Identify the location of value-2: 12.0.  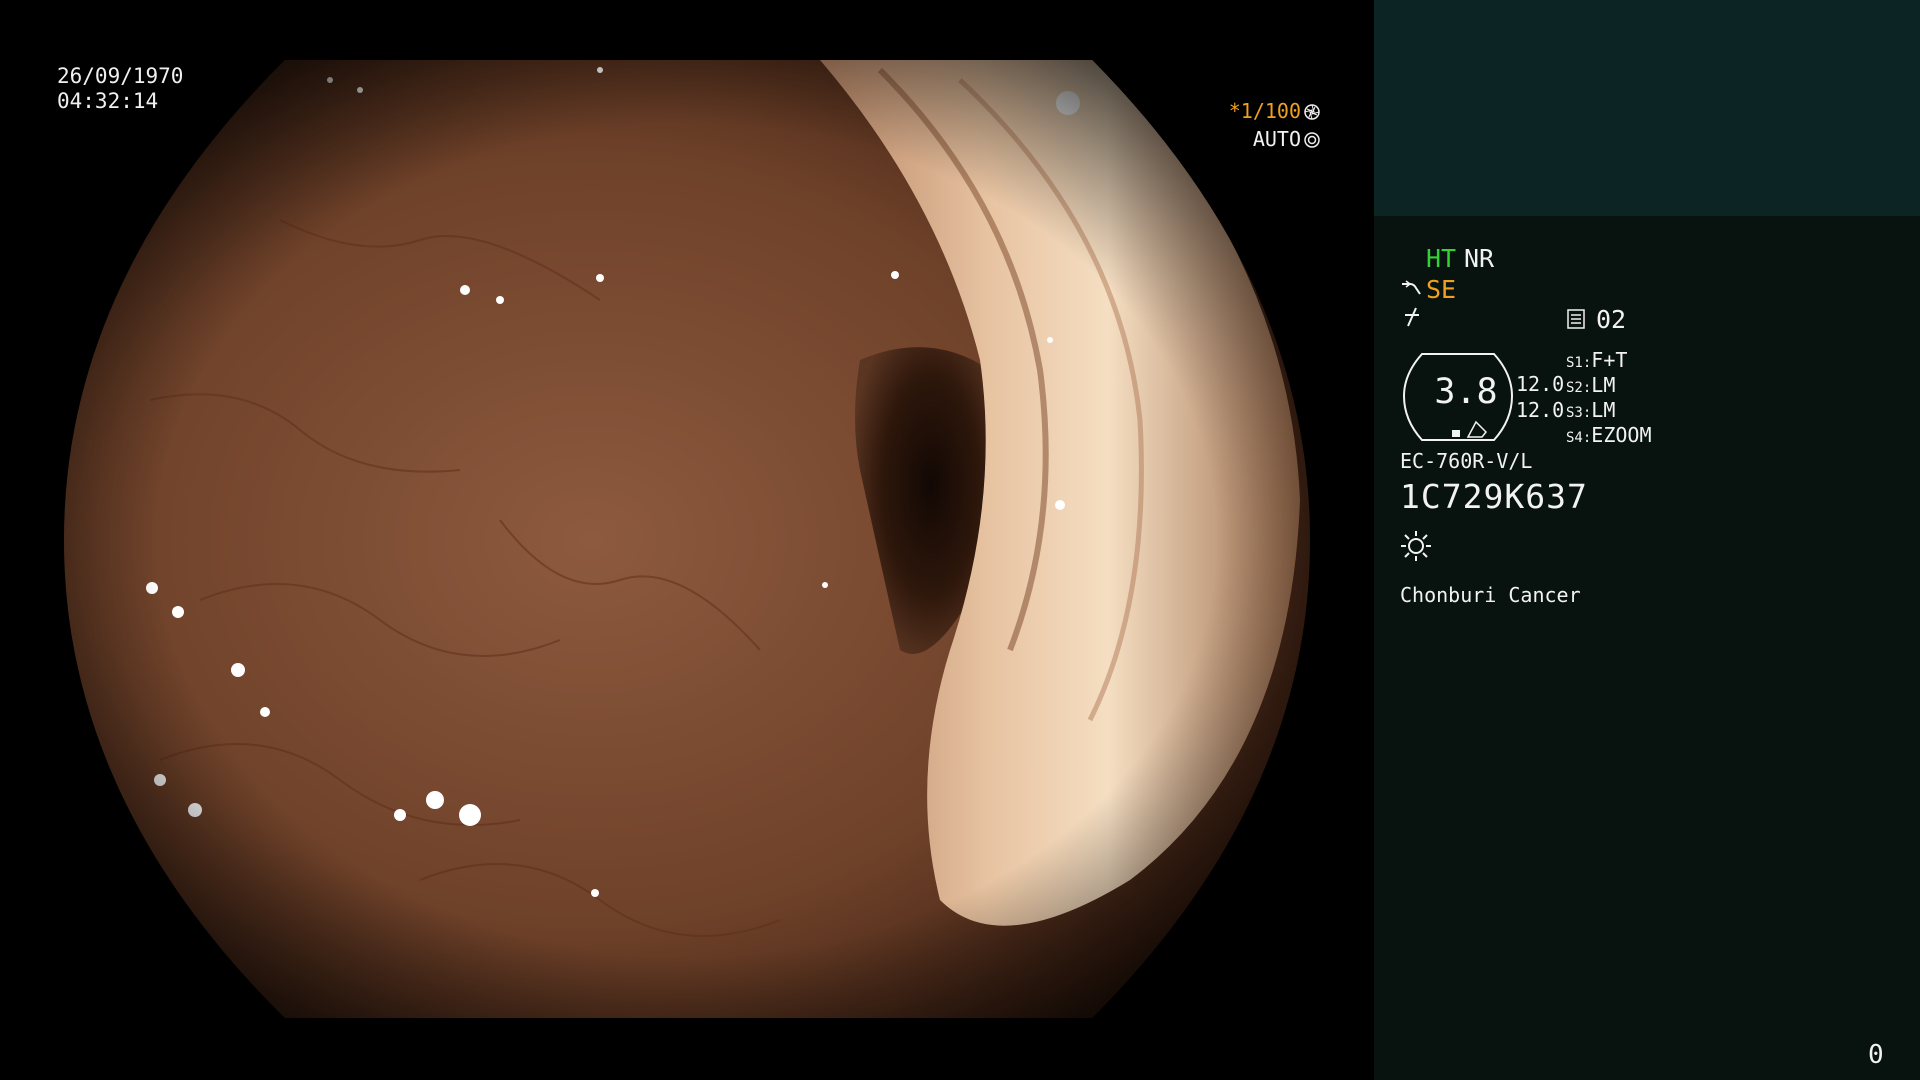
(1540, 410).